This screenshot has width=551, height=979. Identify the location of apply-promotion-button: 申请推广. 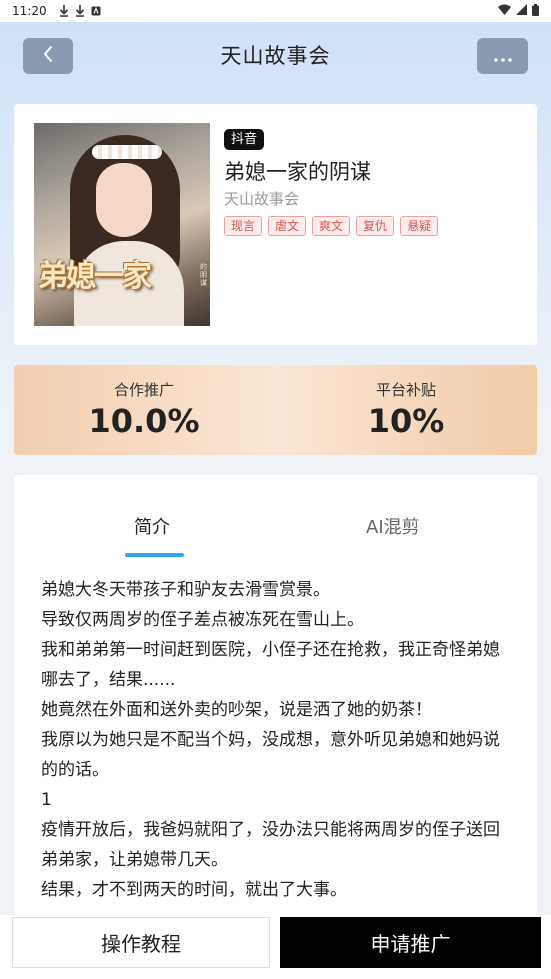
(410, 942).